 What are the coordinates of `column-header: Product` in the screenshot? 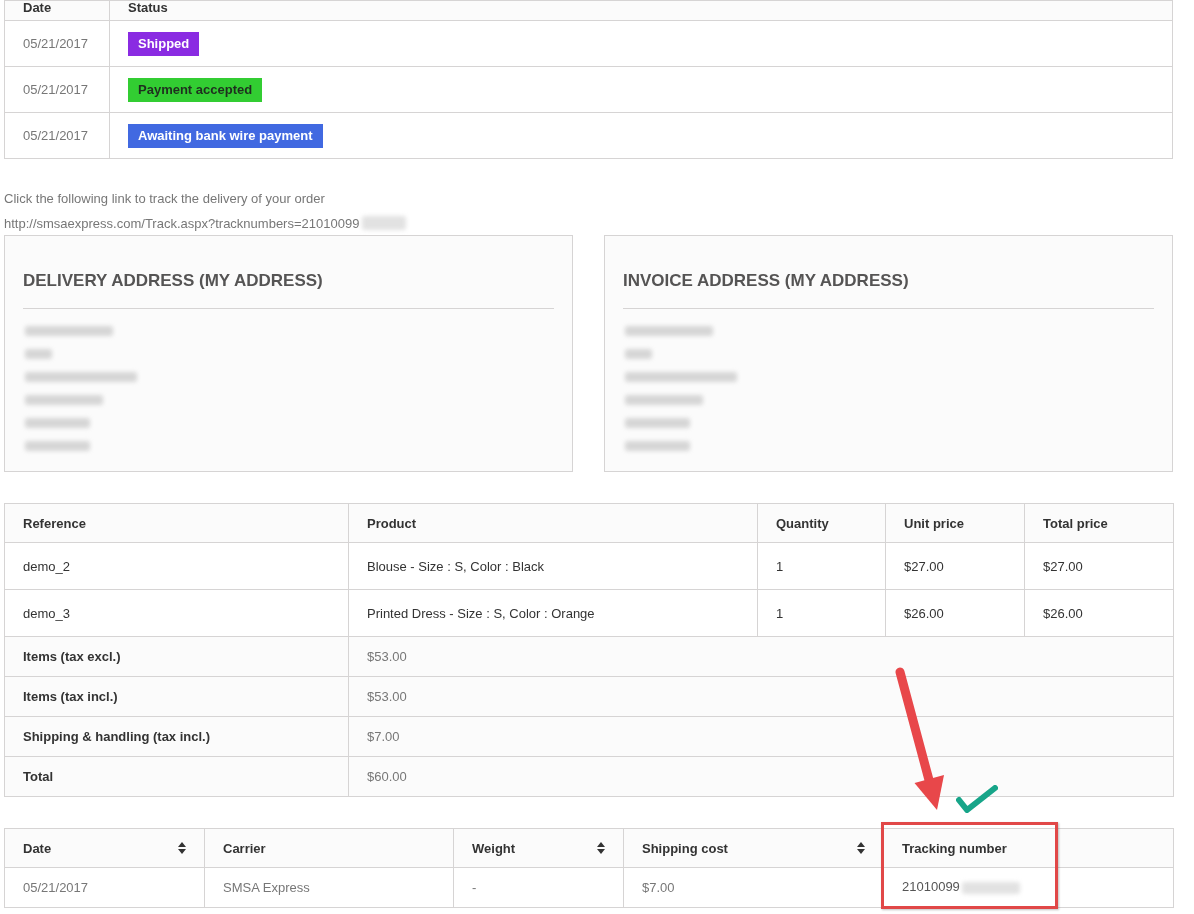 It's located at (553, 523).